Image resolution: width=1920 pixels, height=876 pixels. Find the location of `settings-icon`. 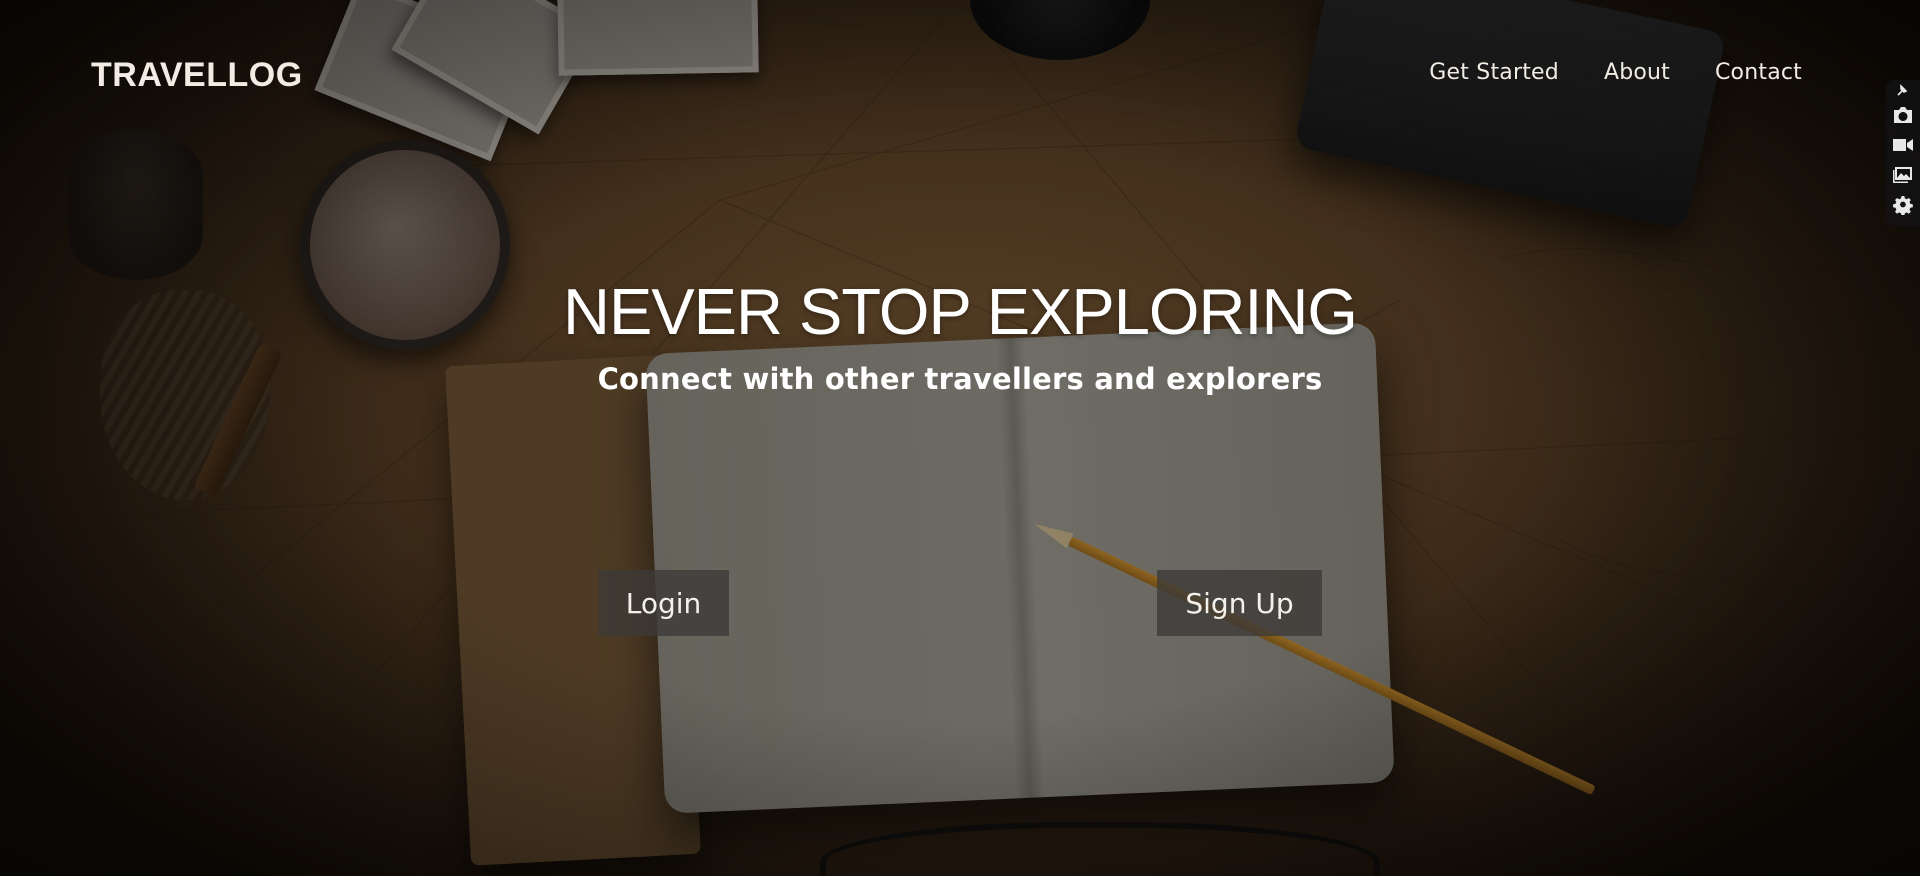

settings-icon is located at coordinates (1903, 205).